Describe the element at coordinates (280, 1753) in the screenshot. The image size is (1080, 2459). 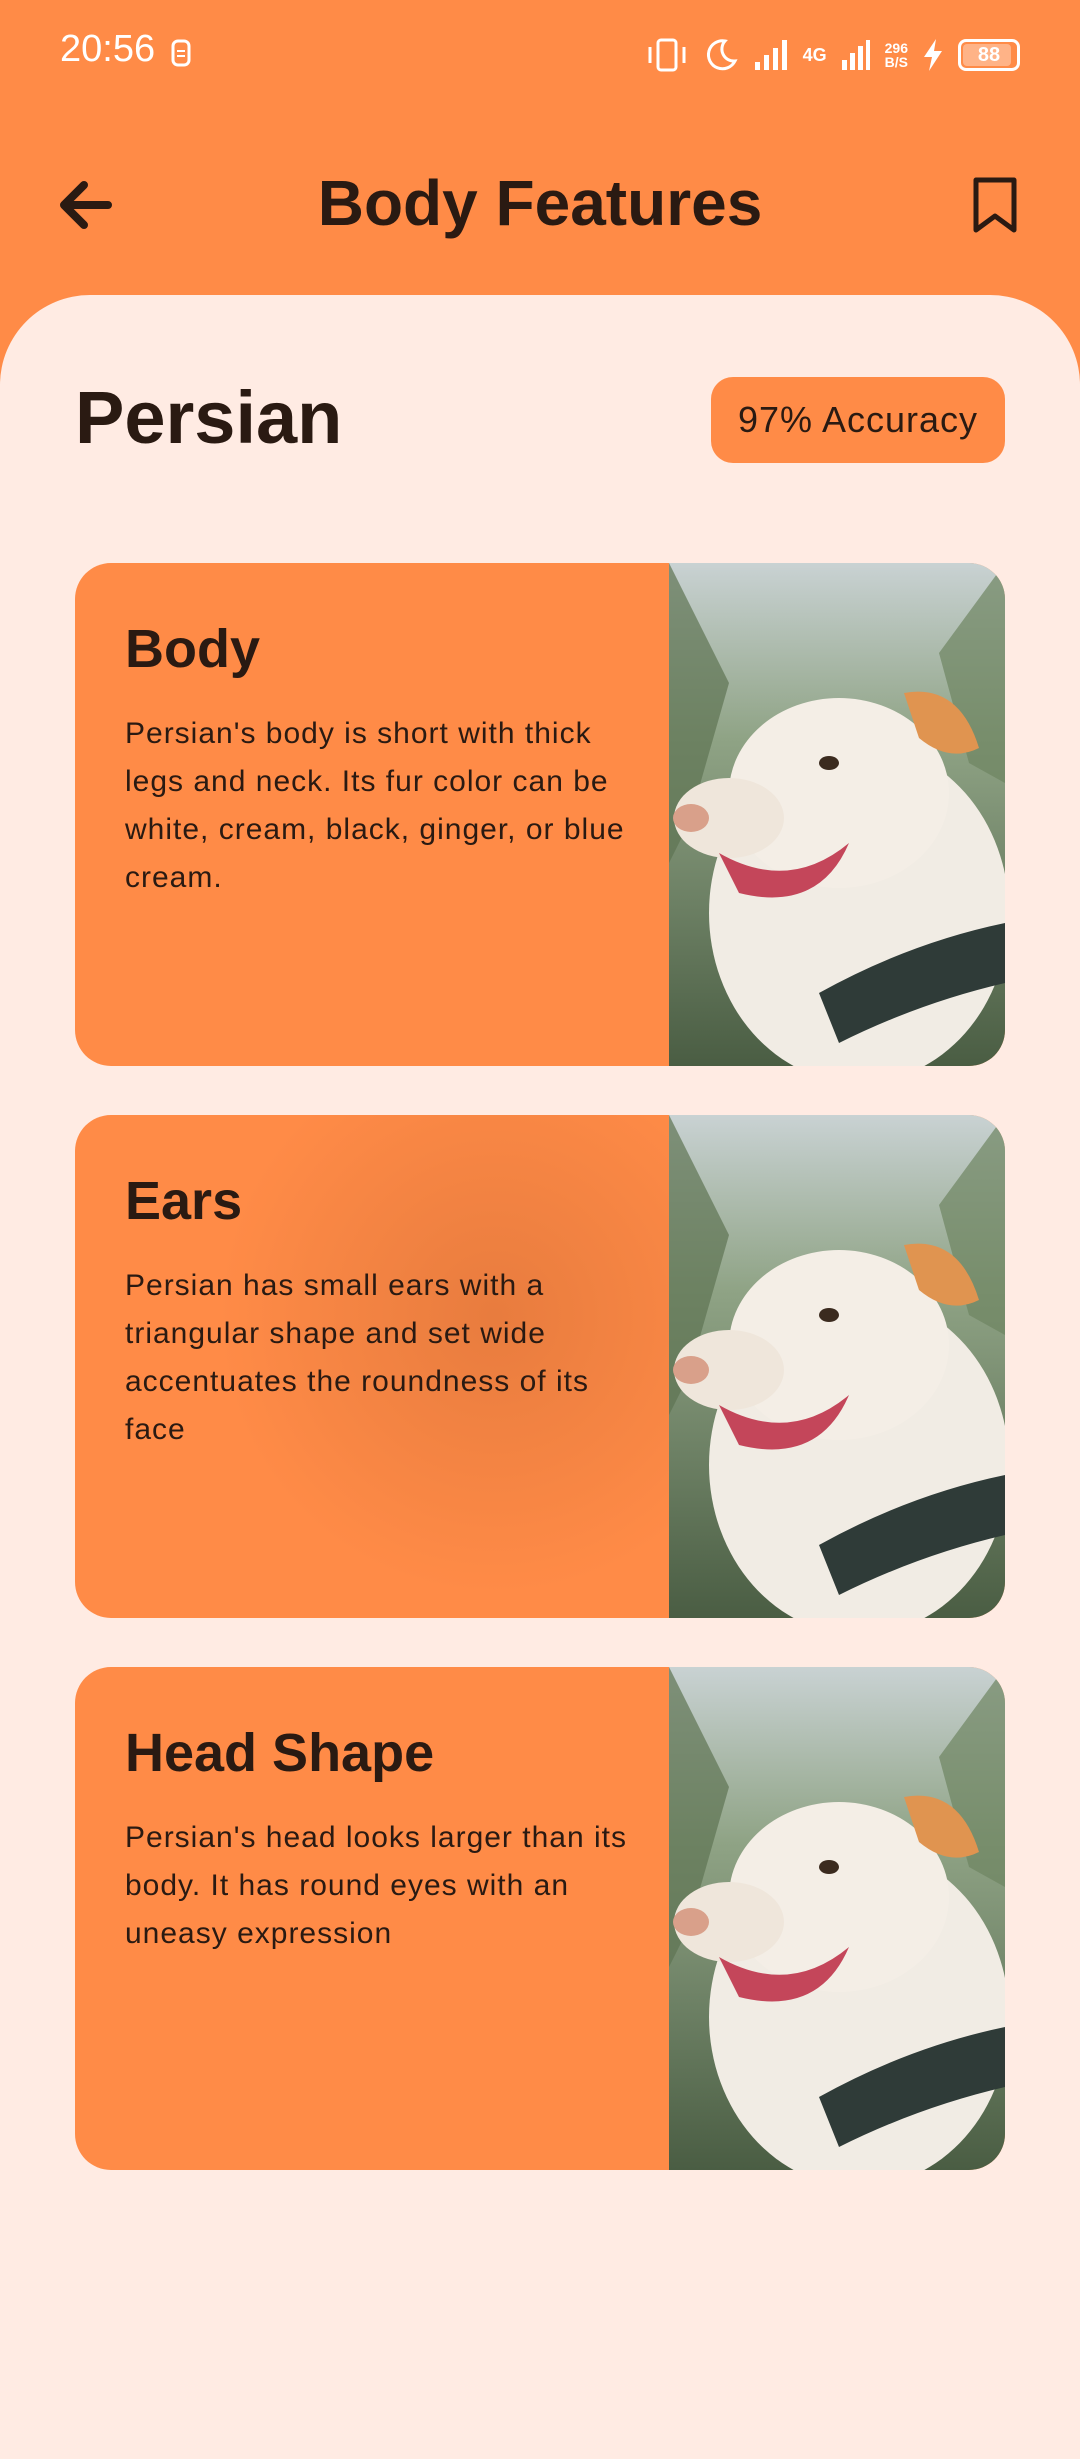
I see `card-title: Head Shape` at that location.